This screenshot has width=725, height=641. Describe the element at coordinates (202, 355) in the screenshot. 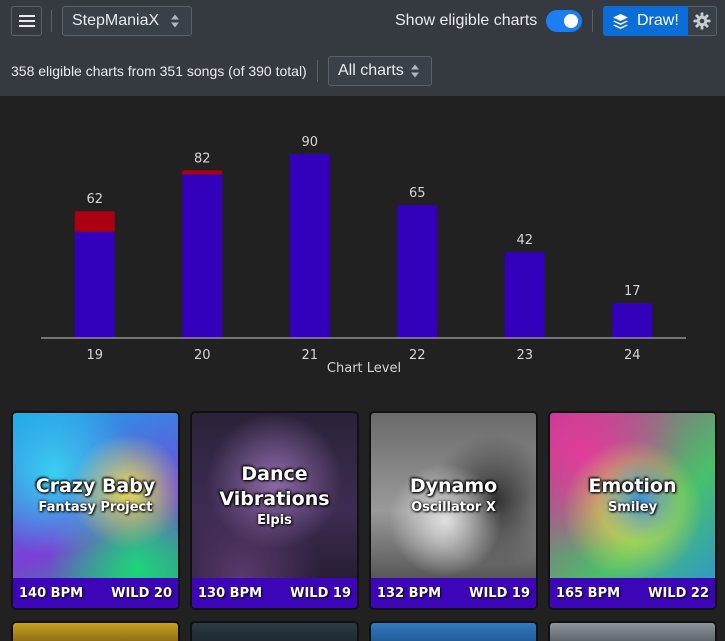

I see `x-tick-label: 20` at that location.